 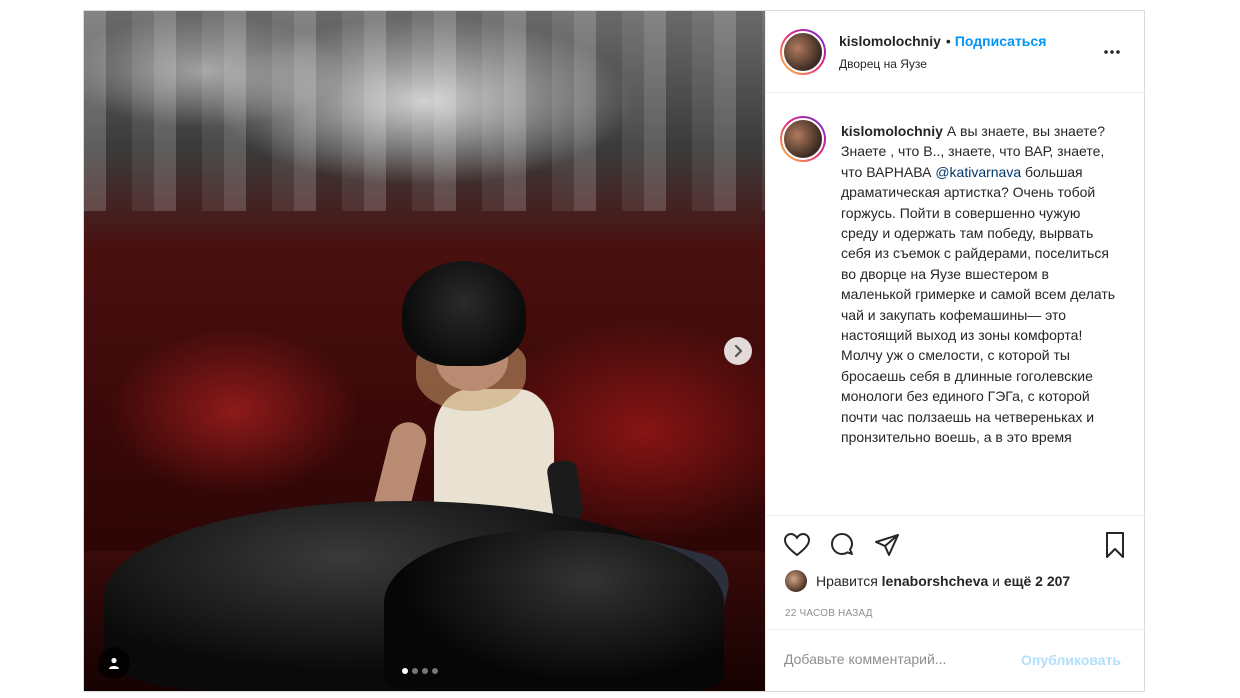 What do you see at coordinates (996, 581) in the screenshot?
I see `likes-joiner: и` at bounding box center [996, 581].